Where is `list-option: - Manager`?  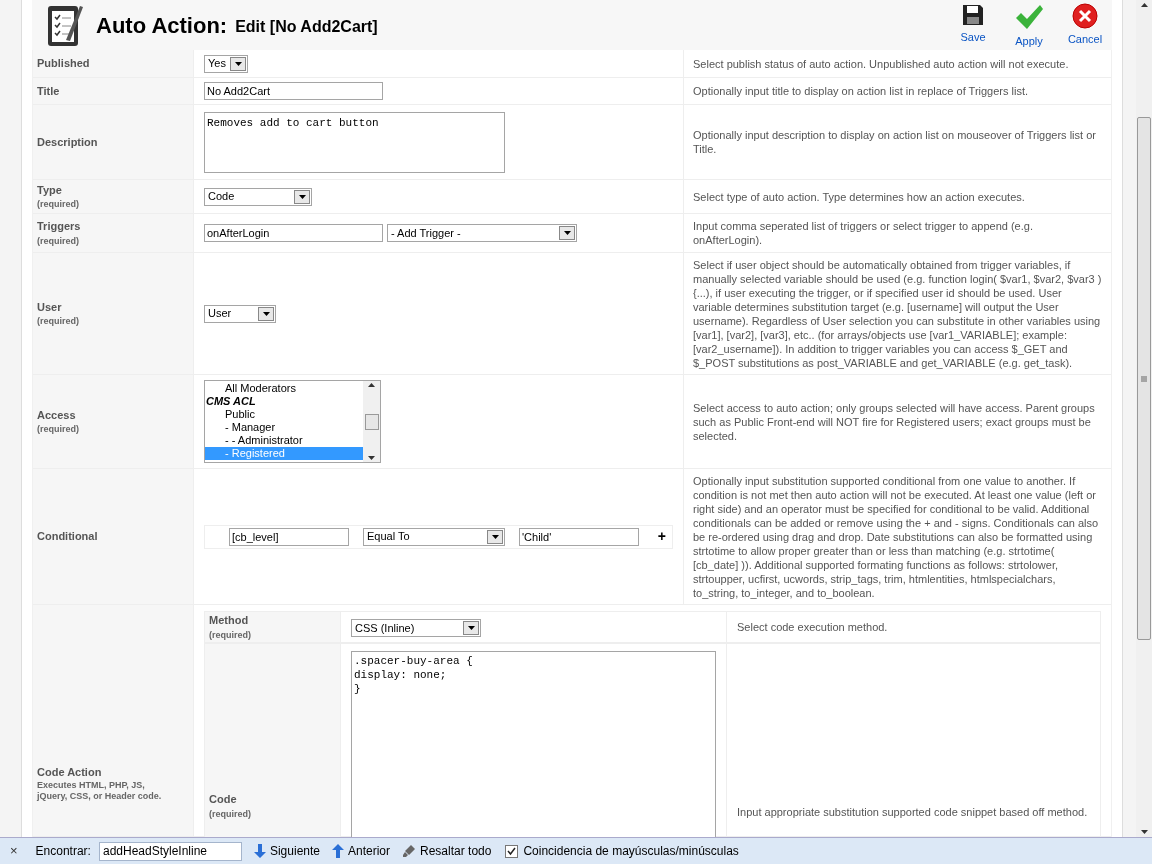
list-option: - Manager is located at coordinates (284, 427).